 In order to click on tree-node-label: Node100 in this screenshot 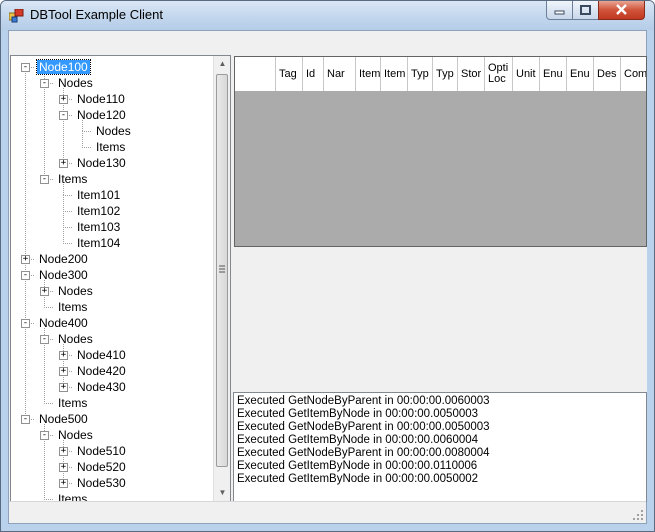, I will do `click(63, 67)`.